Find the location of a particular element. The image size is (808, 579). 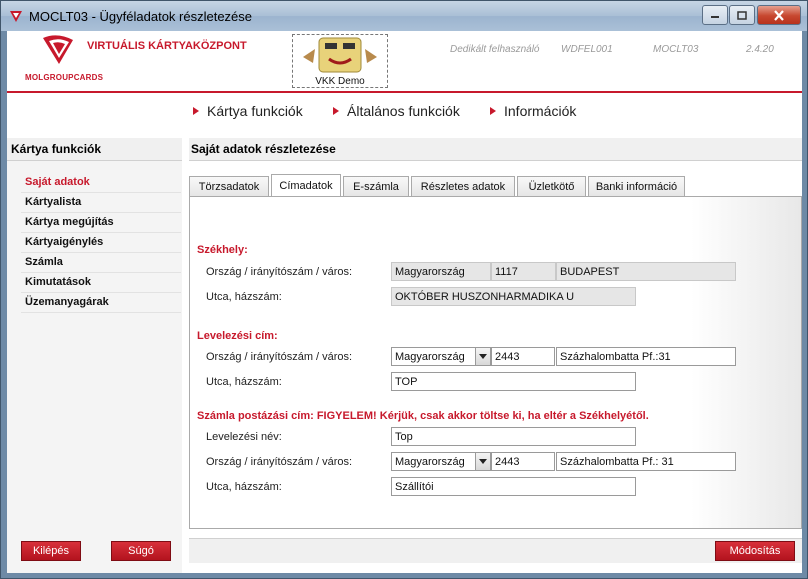

nav-information: Információk is located at coordinates (533, 111).